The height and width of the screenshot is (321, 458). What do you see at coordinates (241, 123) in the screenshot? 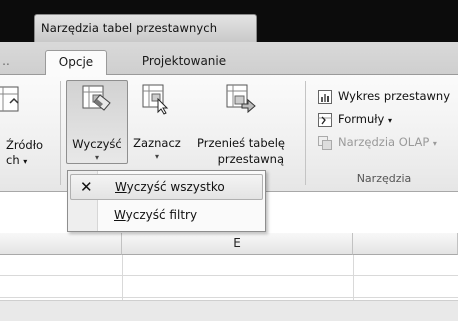
I see `move-pivot-table-button: Przenieś tabelę przestawną` at bounding box center [241, 123].